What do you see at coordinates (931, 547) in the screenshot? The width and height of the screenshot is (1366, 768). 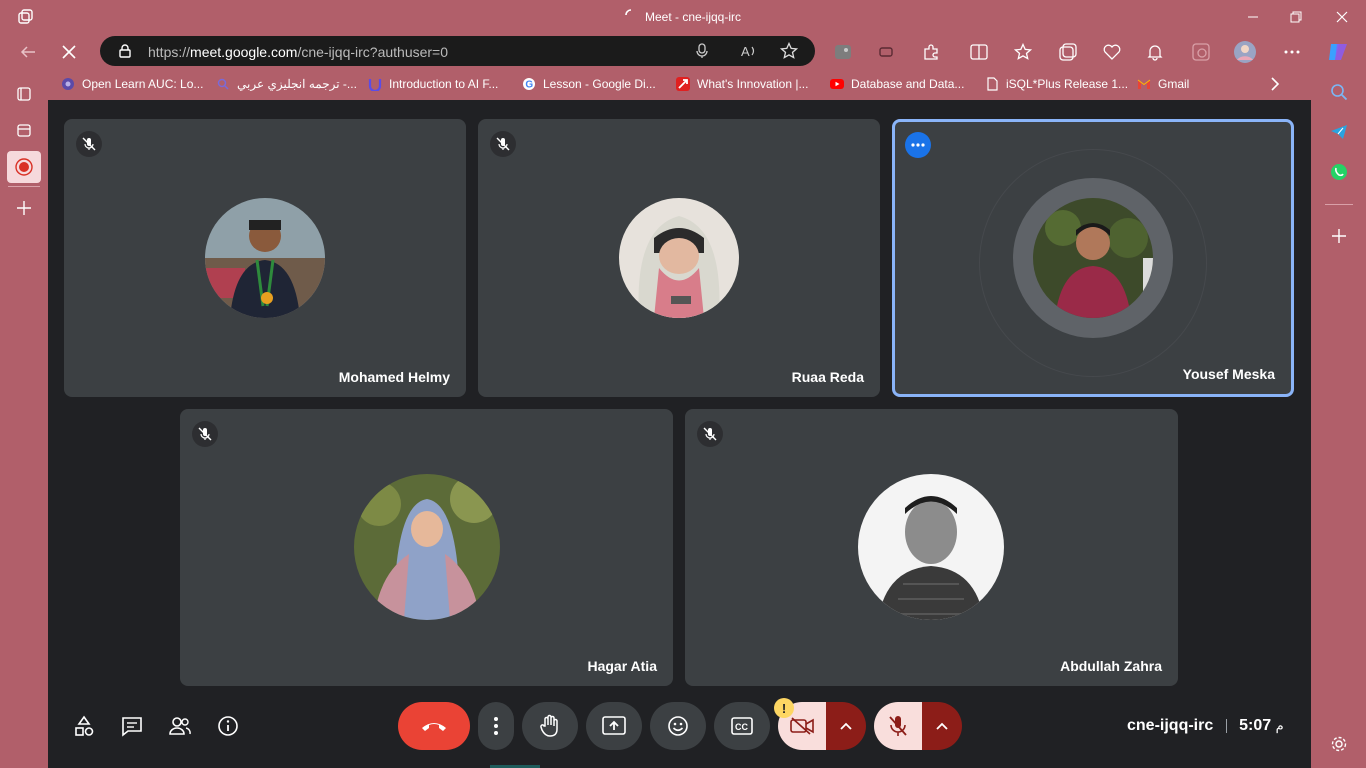 I see `participant-tile: Abdullah Zahra` at bounding box center [931, 547].